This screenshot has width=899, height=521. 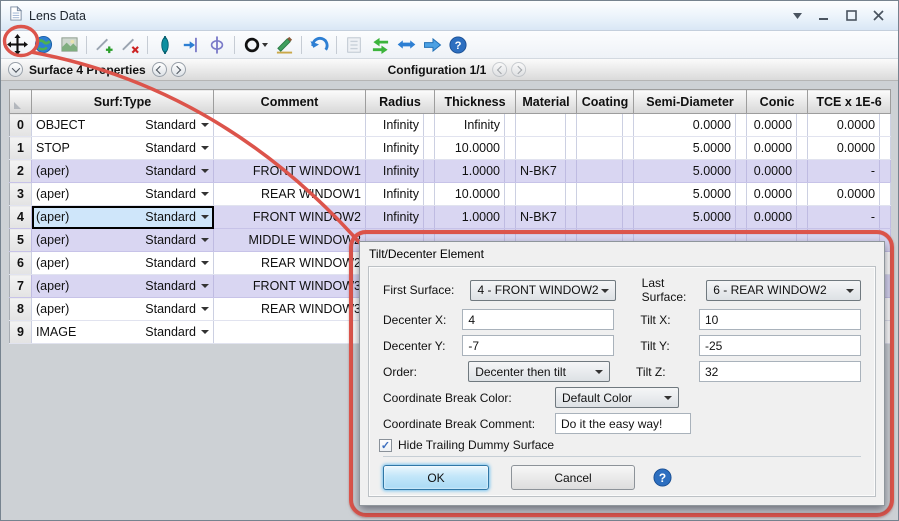 I want to click on cell-comment: FRONT WINDOW1, so click(x=289, y=171).